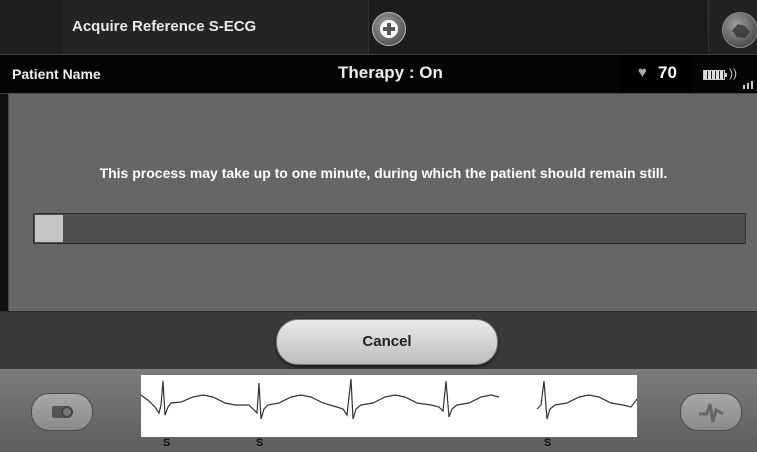  I want to click on heart-icon: ♥, so click(642, 72).